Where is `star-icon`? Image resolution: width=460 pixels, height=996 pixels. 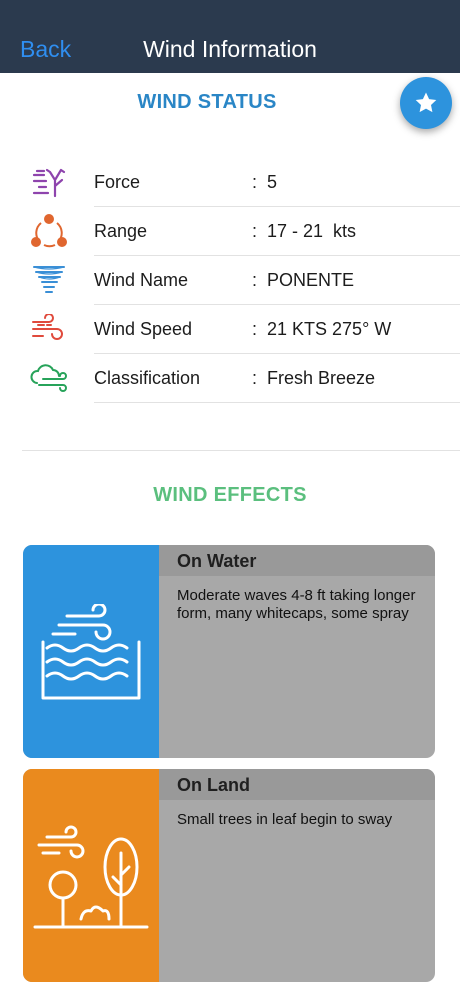 star-icon is located at coordinates (426, 102).